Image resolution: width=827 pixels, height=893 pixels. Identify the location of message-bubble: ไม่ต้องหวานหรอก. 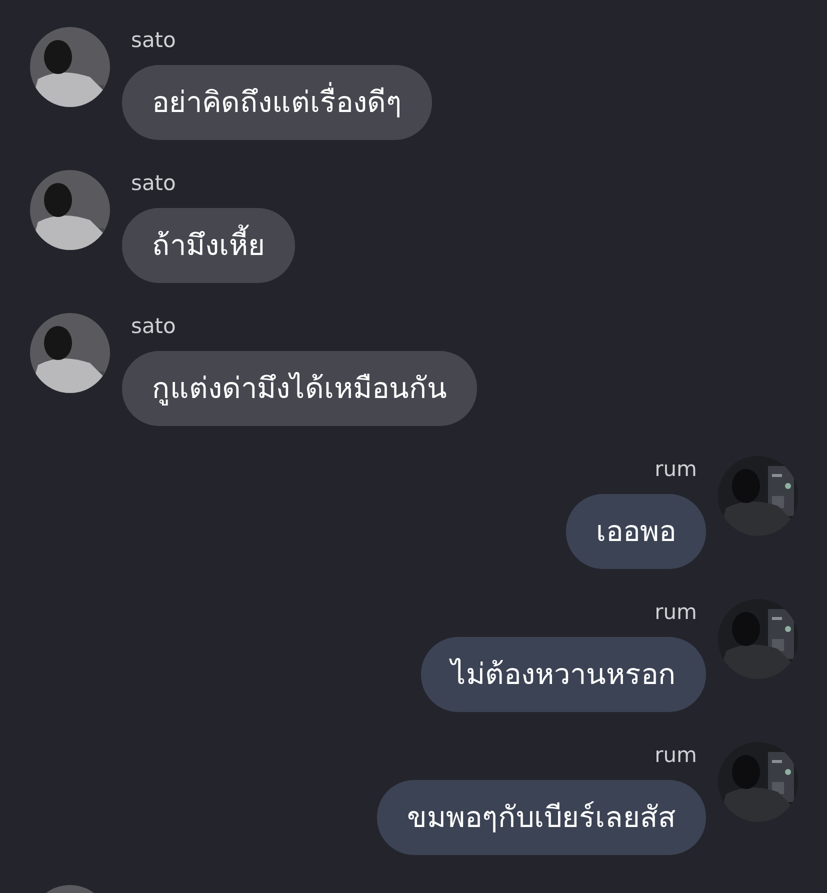
(563, 674).